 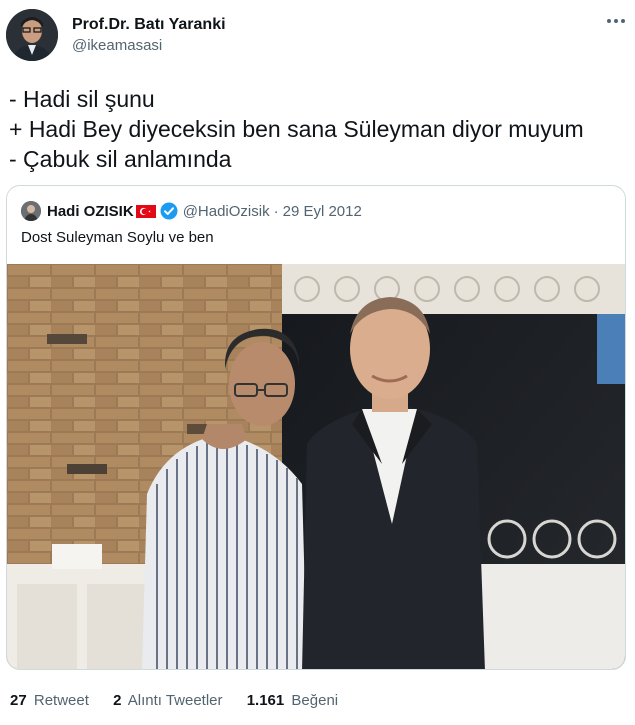 I want to click on tweet-line: - Hadi sil şunu, so click(x=82, y=99).